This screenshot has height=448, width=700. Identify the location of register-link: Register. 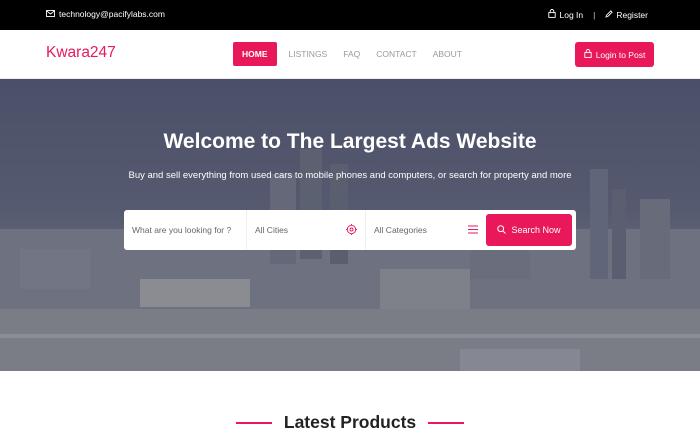
(626, 15).